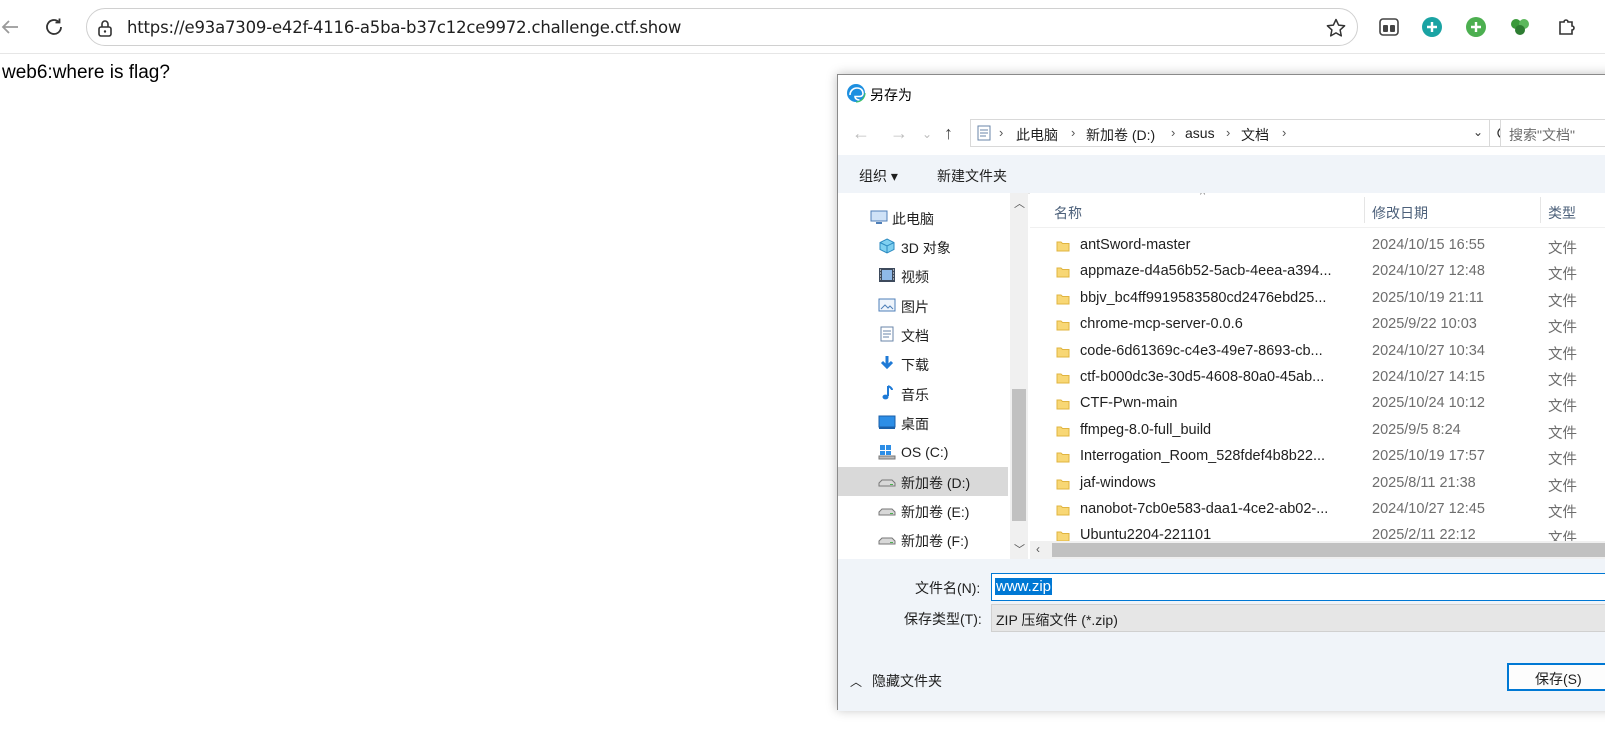  I want to click on tree-item-drive-d: 新加卷 (D:), so click(923, 481).